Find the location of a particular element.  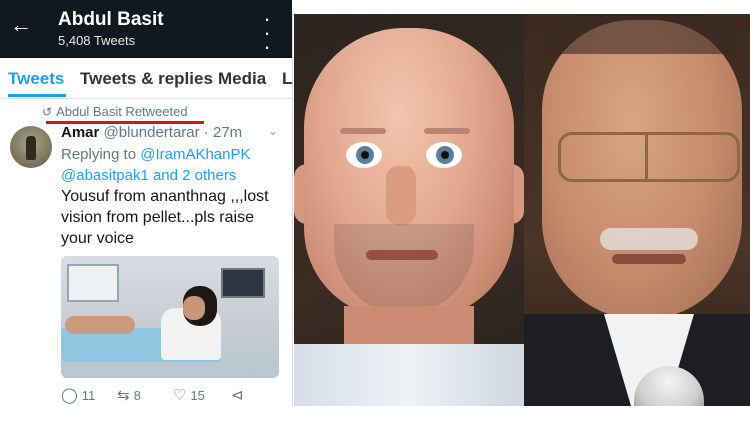

tab-media: Media is located at coordinates (242, 79).